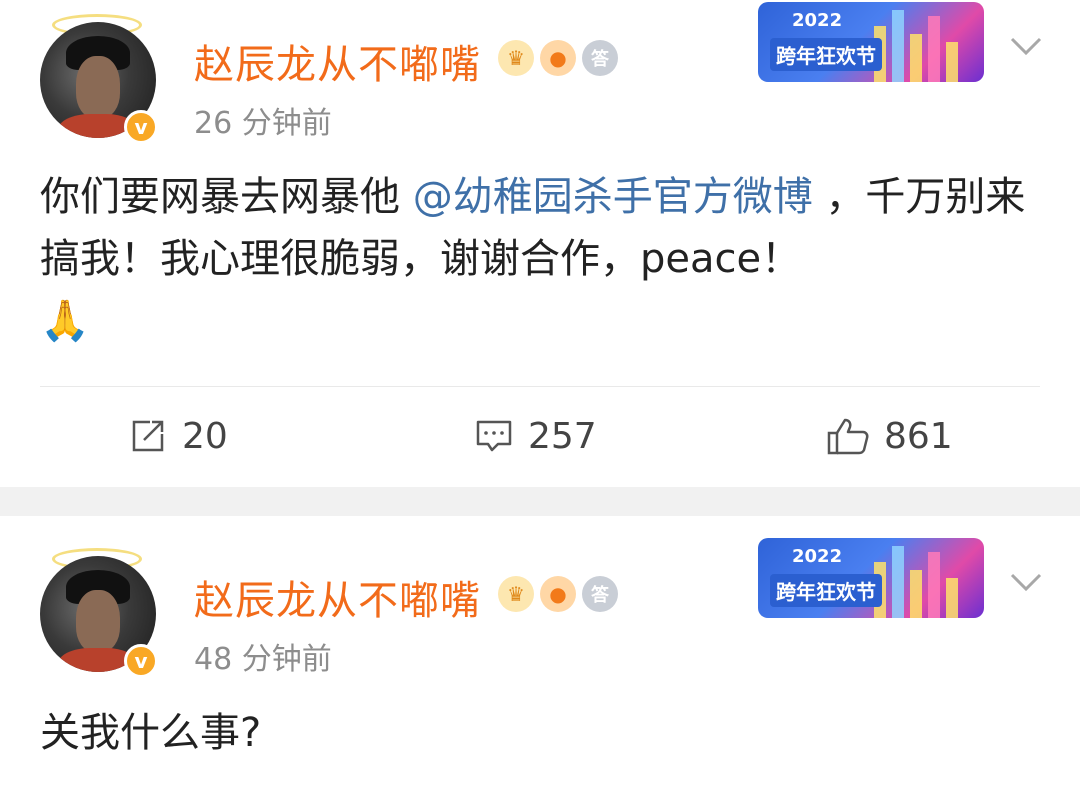 This screenshot has height=787, width=1080. I want to click on like-count: 861, so click(918, 436).